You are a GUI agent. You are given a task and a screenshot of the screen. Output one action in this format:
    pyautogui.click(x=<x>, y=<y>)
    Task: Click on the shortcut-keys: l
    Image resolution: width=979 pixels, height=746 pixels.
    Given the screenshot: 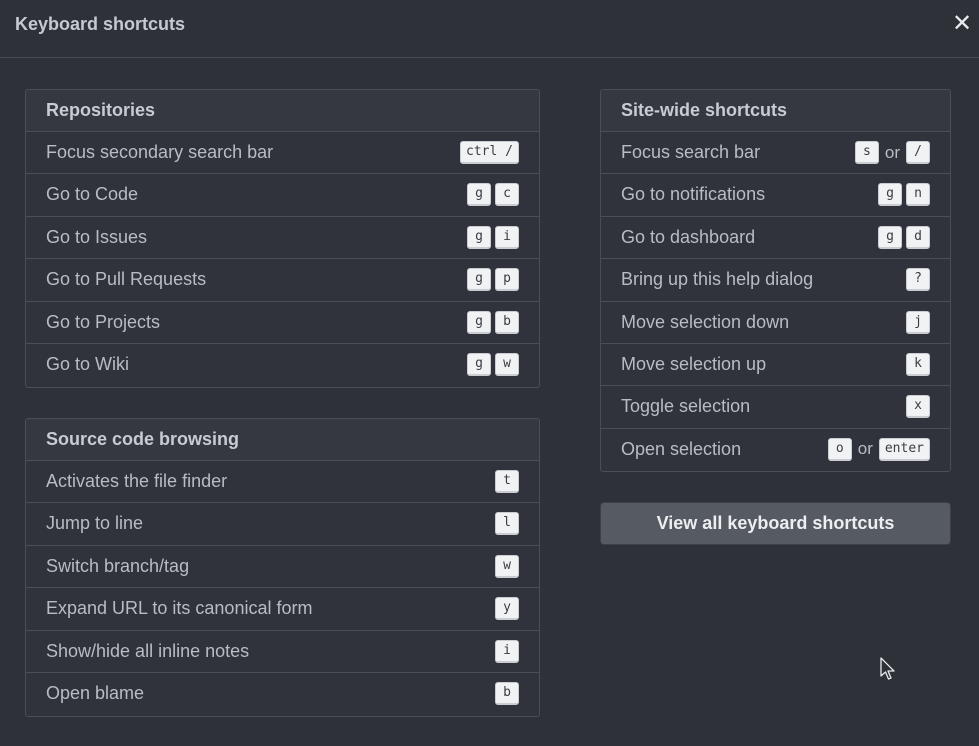 What is the action you would take?
    pyautogui.click(x=507, y=524)
    